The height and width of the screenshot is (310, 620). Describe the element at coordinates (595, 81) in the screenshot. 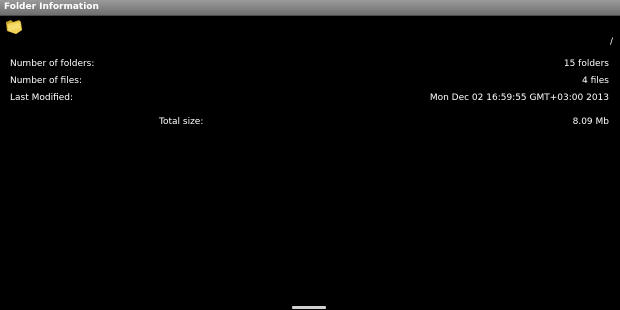

I see `files-count-value: 4 files` at that location.